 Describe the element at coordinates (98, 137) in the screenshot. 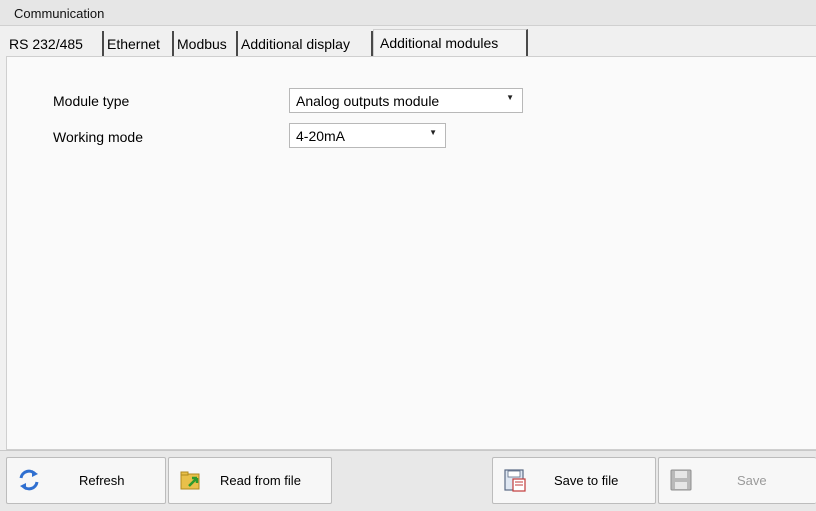

I see `working-mode-label: Working mode` at that location.